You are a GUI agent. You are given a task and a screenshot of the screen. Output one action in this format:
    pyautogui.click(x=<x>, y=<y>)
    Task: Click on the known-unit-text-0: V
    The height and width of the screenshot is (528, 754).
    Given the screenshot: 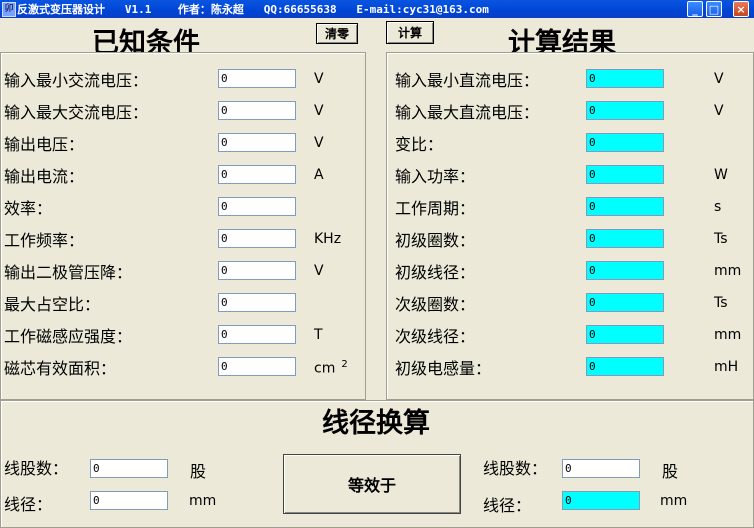 What is the action you would take?
    pyautogui.click(x=319, y=79)
    